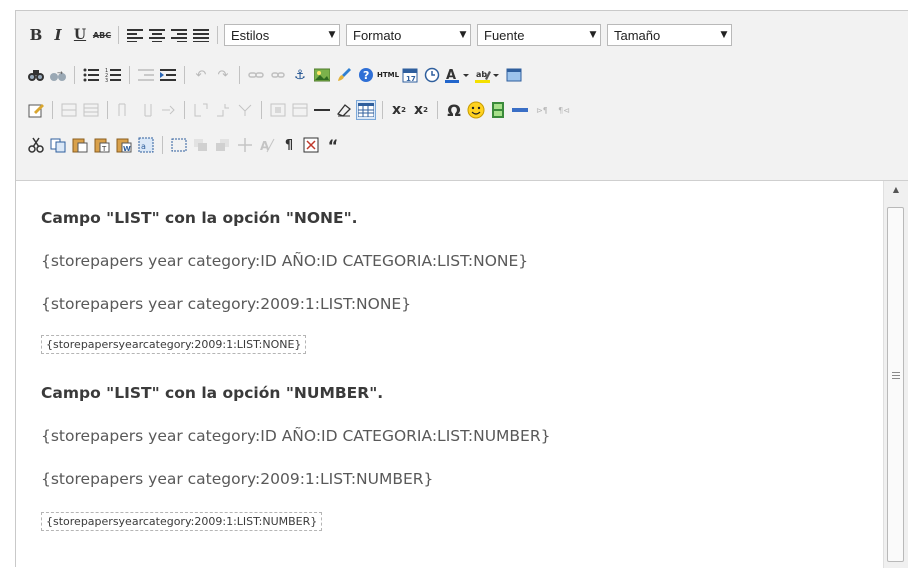 The height and width of the screenshot is (568, 908). What do you see at coordinates (58, 145) in the screenshot?
I see `copy-icon` at bounding box center [58, 145].